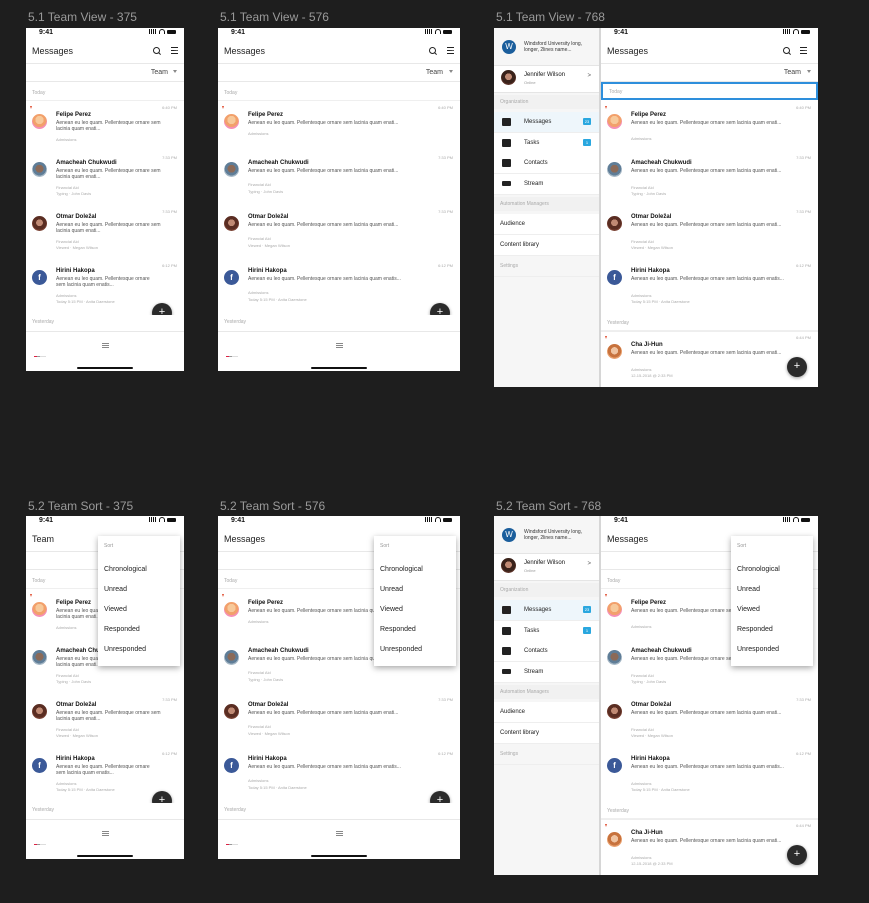 The image size is (869, 903). What do you see at coordinates (649, 193) in the screenshot?
I see `message-status: Typing · John Davis` at bounding box center [649, 193].